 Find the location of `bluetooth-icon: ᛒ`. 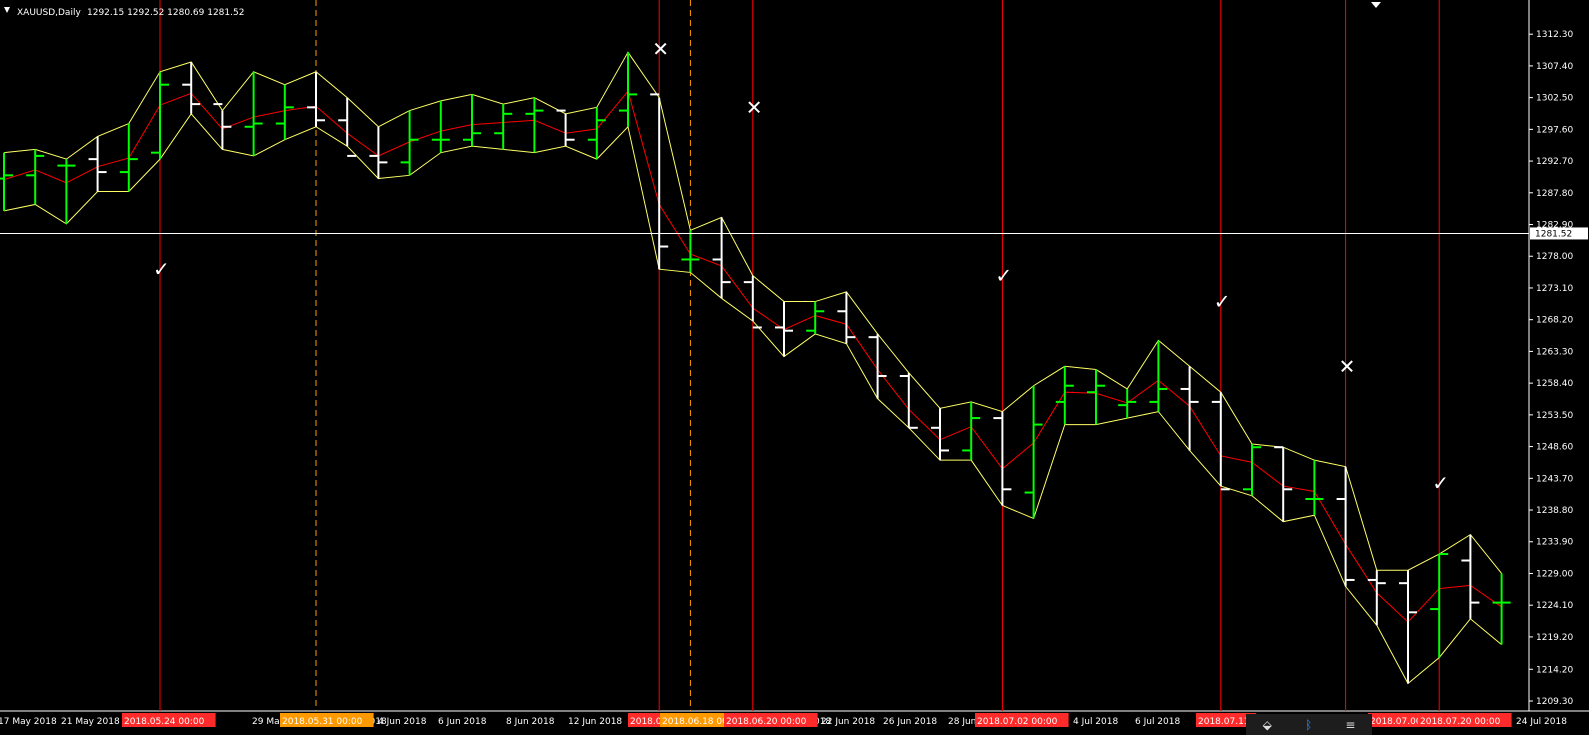

bluetooth-icon: ᛒ is located at coordinates (1308, 725).